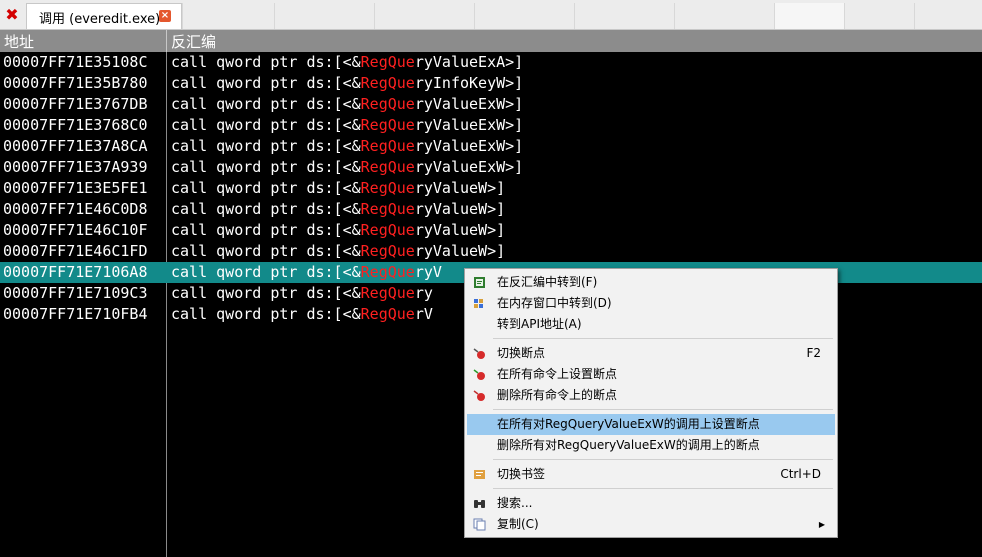 Image resolution: width=982 pixels, height=557 pixels. What do you see at coordinates (423, 293) in the screenshot?
I see `instr-suffix: ry` at bounding box center [423, 293].